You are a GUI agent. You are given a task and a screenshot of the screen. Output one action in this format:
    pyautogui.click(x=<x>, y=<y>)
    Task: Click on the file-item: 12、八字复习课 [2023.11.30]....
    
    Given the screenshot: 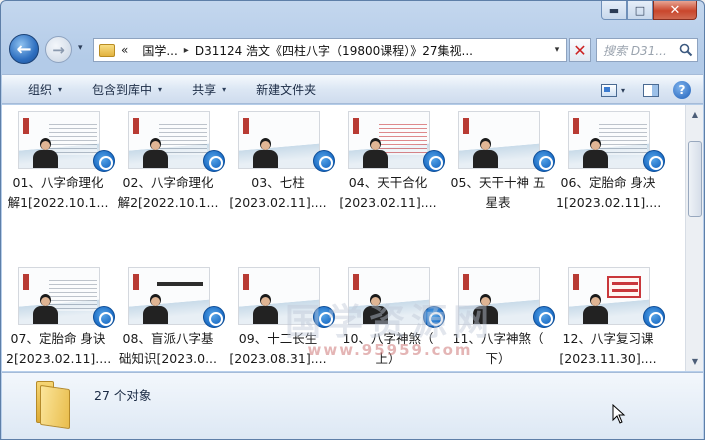 What is the action you would take?
    pyautogui.click(x=610, y=316)
    